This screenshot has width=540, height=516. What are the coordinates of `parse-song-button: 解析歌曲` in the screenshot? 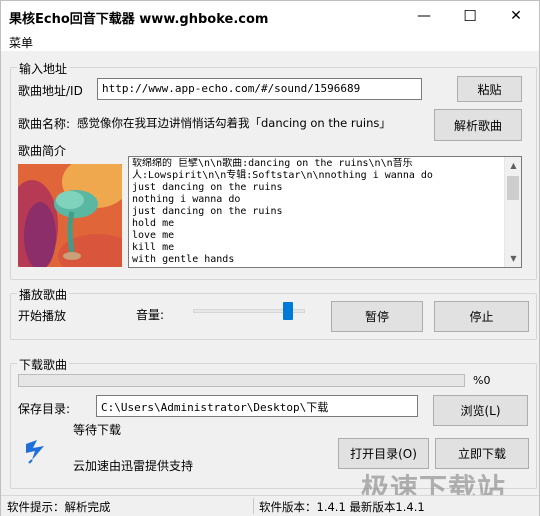 It's located at (478, 125).